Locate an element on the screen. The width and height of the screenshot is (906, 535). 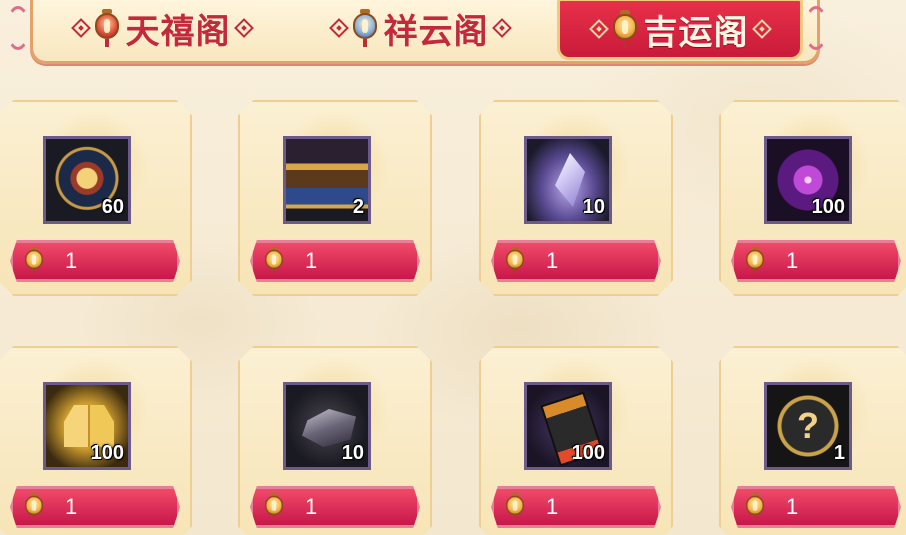
tab-label: 吉运阁 is located at coordinates (696, 32).